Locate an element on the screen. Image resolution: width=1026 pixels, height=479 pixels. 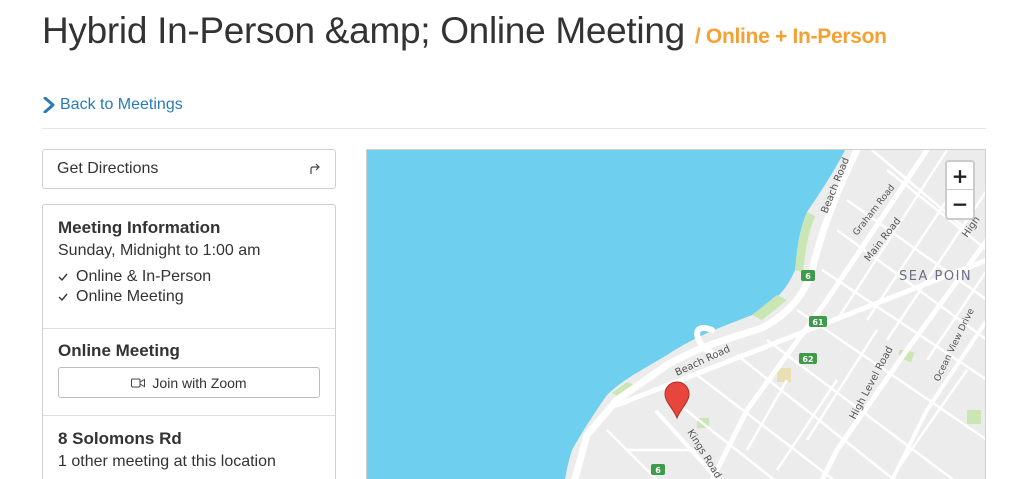
back-to-meetings-link: Back to Meetings is located at coordinates (112, 105).